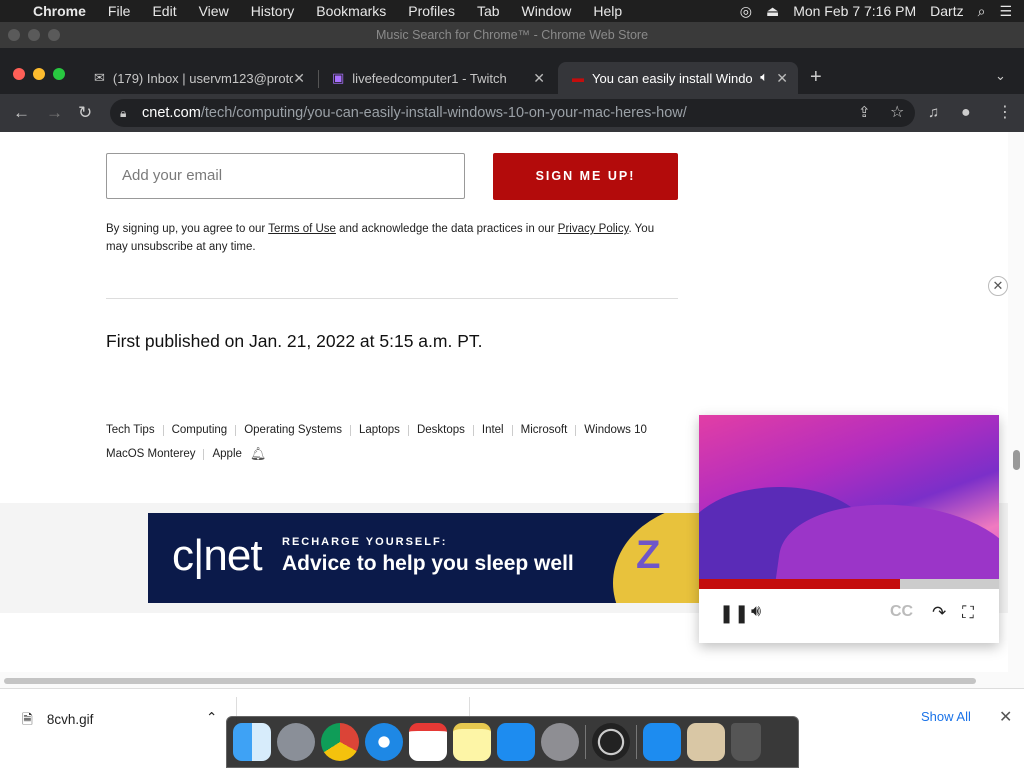 The height and width of the screenshot is (768, 1024). What do you see at coordinates (273, 11) in the screenshot?
I see `menu-history: History` at bounding box center [273, 11].